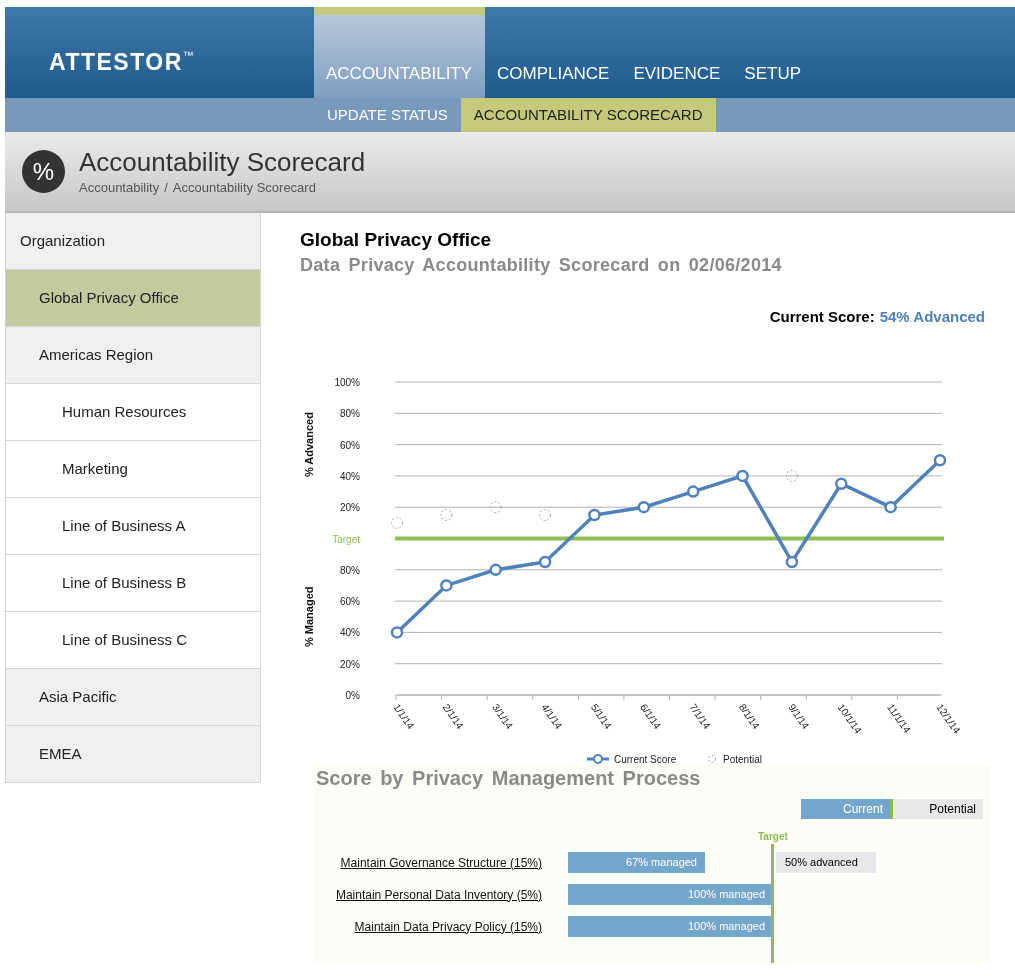  What do you see at coordinates (508, 778) in the screenshot?
I see `section-title: Score by Privacy Management Process` at bounding box center [508, 778].